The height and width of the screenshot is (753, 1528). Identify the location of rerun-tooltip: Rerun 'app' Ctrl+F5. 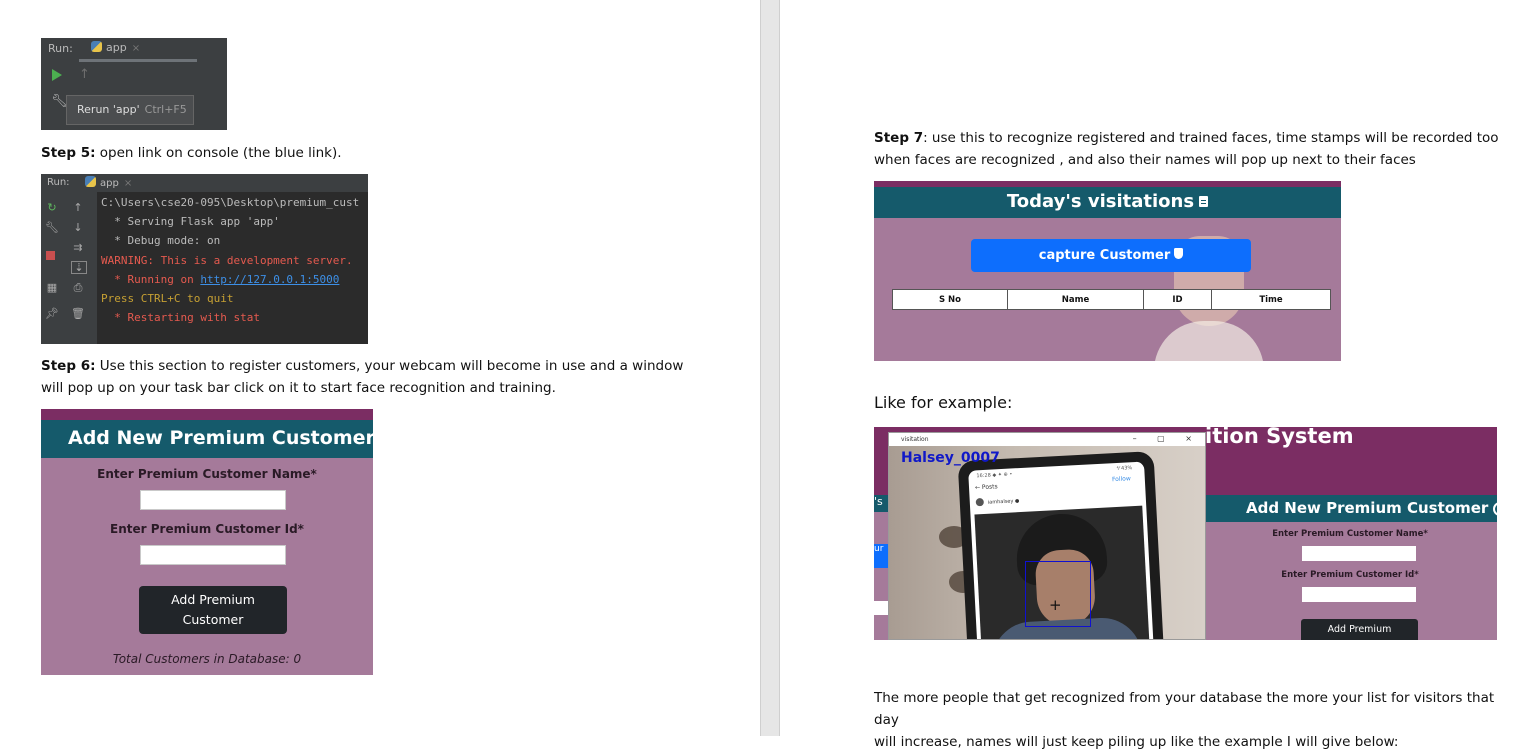
(130, 110).